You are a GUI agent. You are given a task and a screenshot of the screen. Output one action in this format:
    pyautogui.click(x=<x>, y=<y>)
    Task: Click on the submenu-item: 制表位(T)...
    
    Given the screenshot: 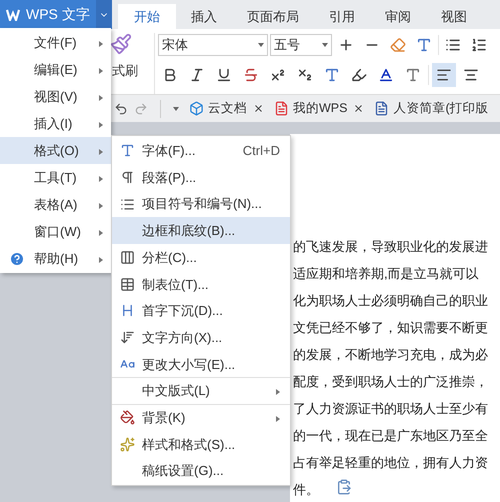 What is the action you would take?
    pyautogui.click(x=201, y=284)
    